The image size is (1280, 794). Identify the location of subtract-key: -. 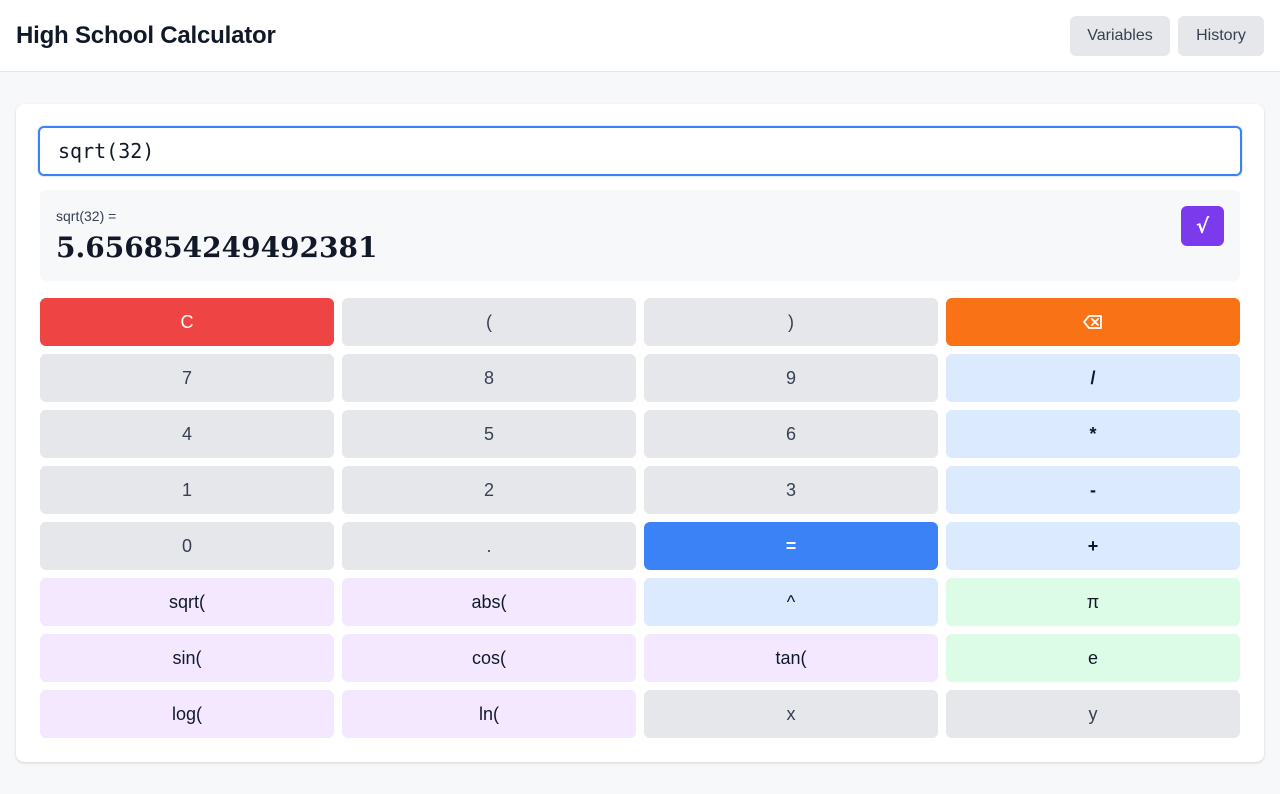
(1093, 490).